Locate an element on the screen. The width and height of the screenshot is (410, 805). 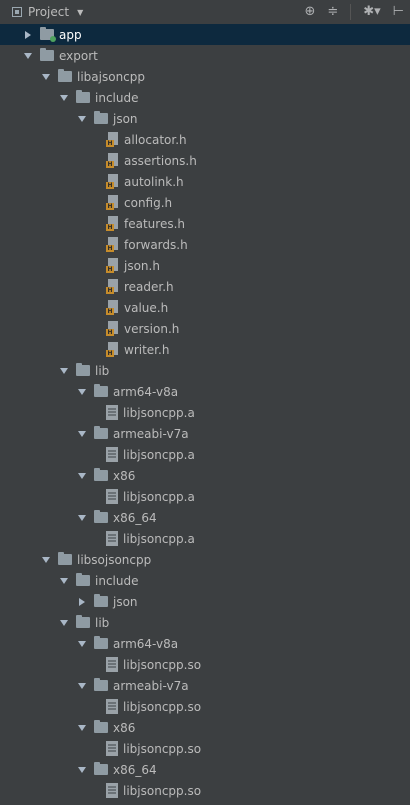
tree-row: Hreader.h is located at coordinates (205, 286).